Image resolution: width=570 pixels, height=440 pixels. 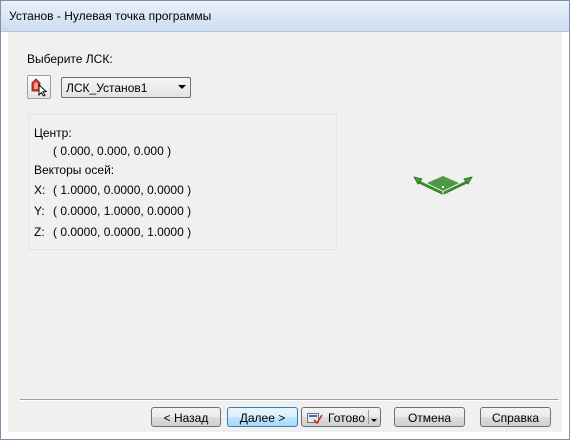 I want to click on center-value: ( 0.000, 0.000, 0.000 ), so click(x=112, y=151).